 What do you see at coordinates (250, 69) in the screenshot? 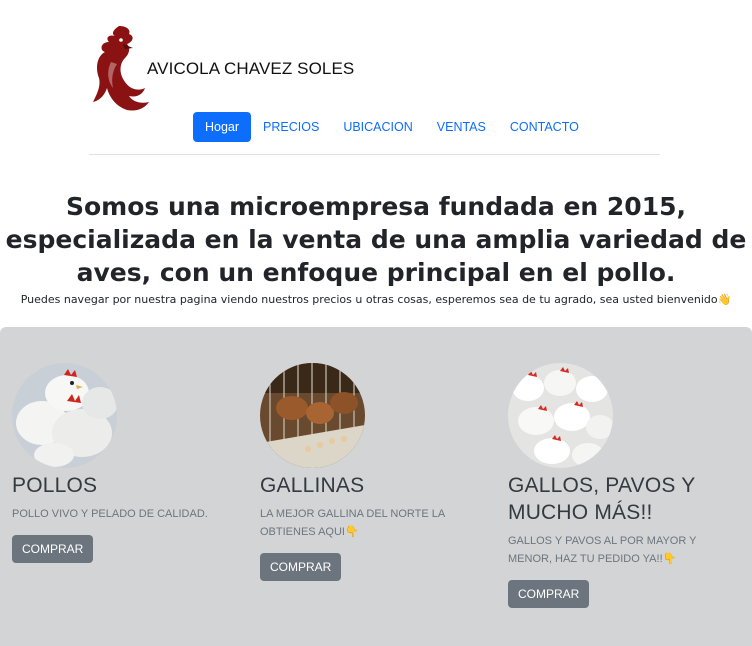
I see `brand-name: AVICOLA CHAVEZ SOLES` at bounding box center [250, 69].